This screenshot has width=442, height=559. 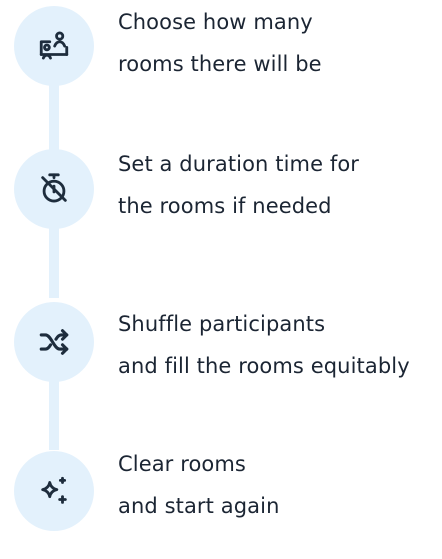 What do you see at coordinates (199, 506) in the screenshot?
I see `step-text-line: and start again` at bounding box center [199, 506].